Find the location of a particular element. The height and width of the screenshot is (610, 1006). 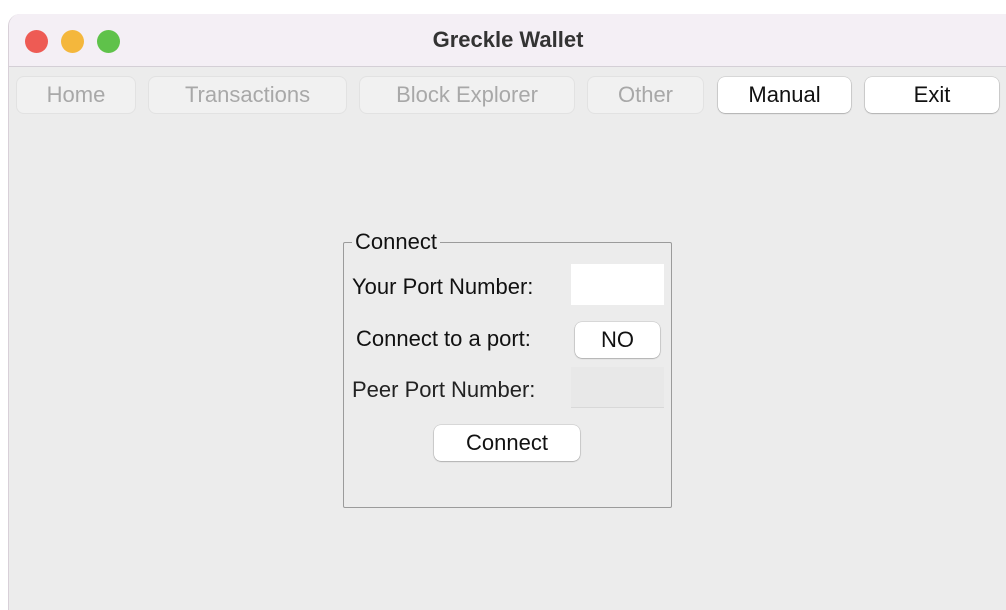

peer-port-input is located at coordinates (617, 387).